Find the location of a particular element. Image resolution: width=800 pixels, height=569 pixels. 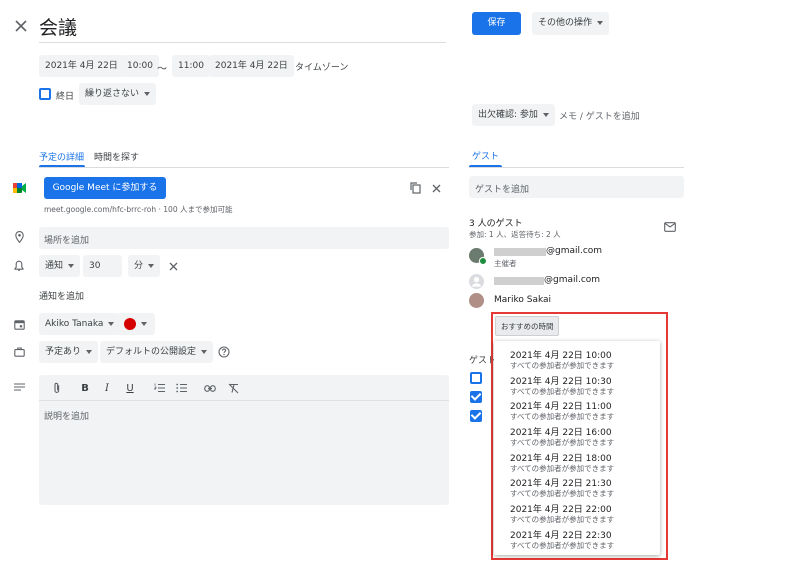

suggested-times-button: おすすめの時間 is located at coordinates (527, 326).